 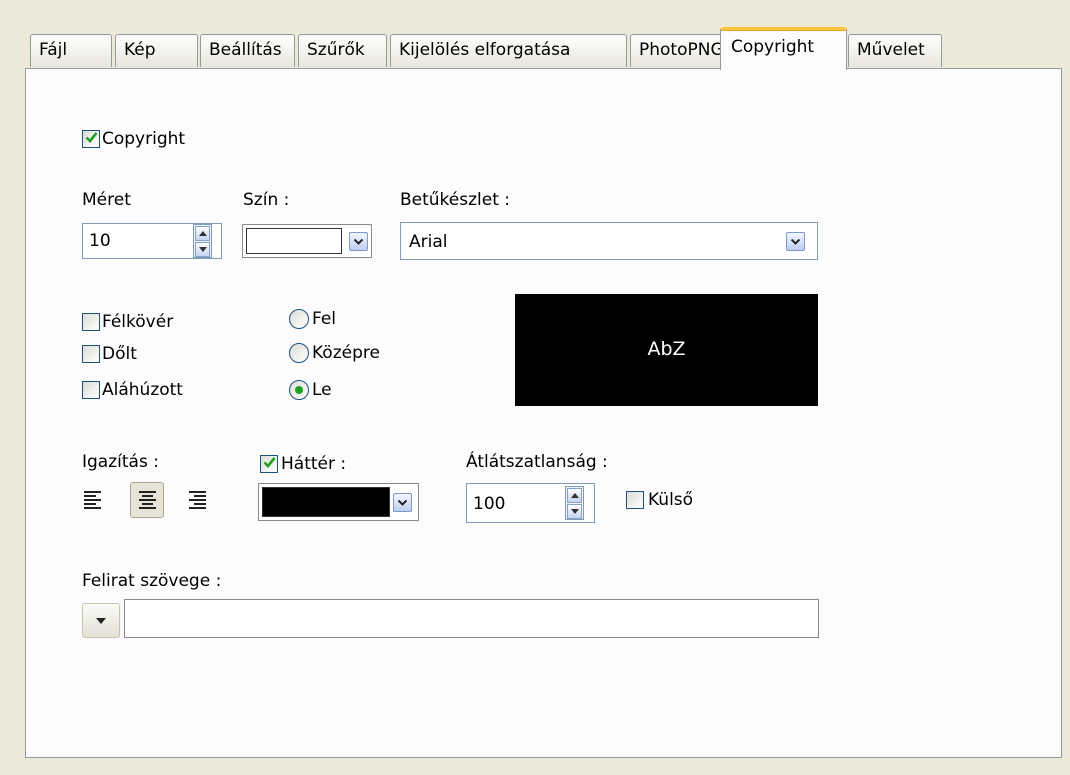 I want to click on position-bottom-label: Le, so click(x=322, y=390).